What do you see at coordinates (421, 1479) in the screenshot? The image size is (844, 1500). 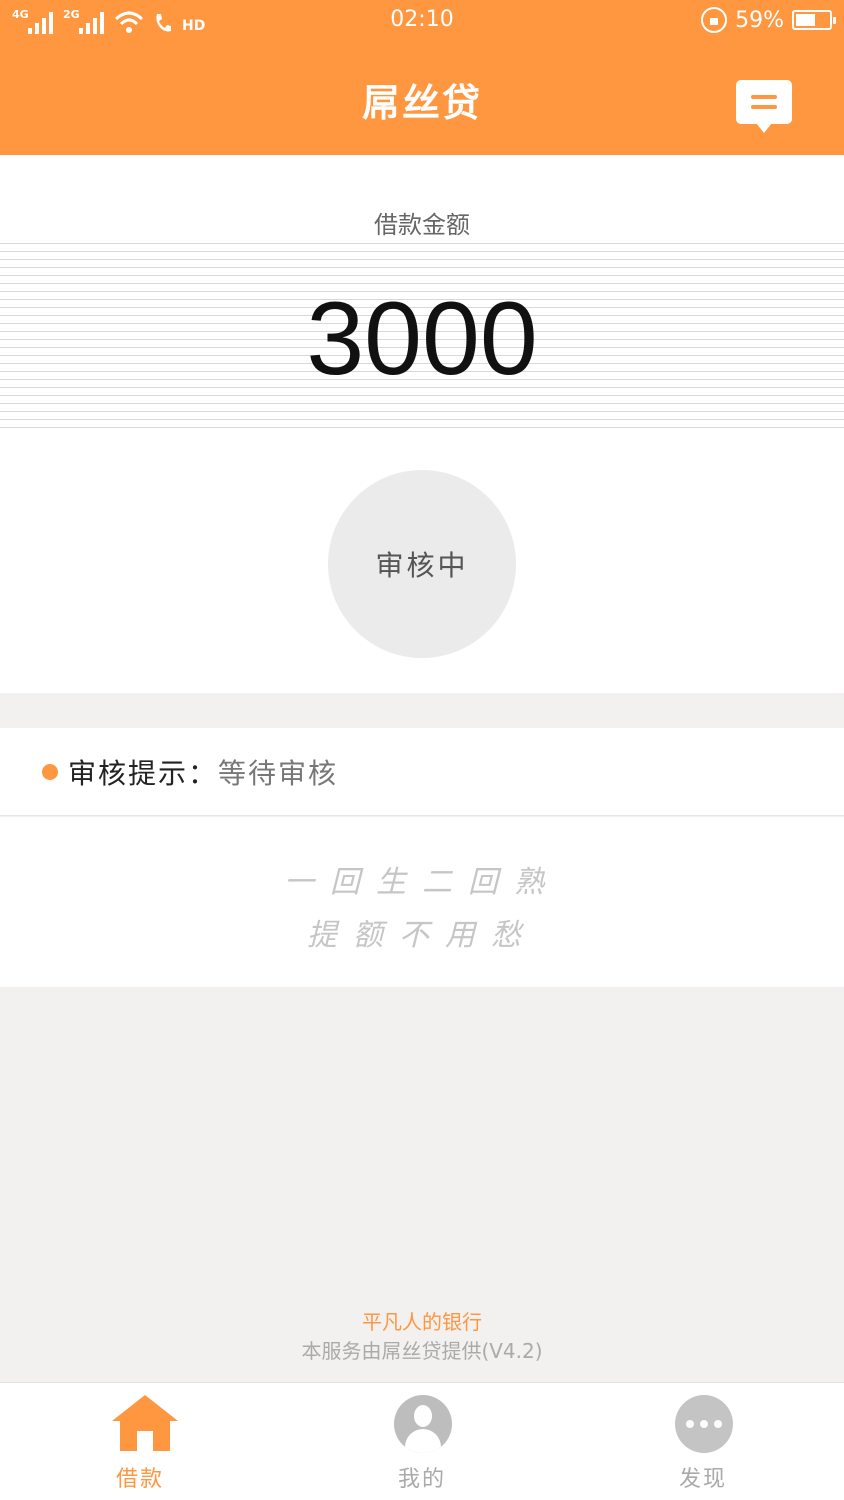 I see `nav-label-mine: 我的` at bounding box center [421, 1479].